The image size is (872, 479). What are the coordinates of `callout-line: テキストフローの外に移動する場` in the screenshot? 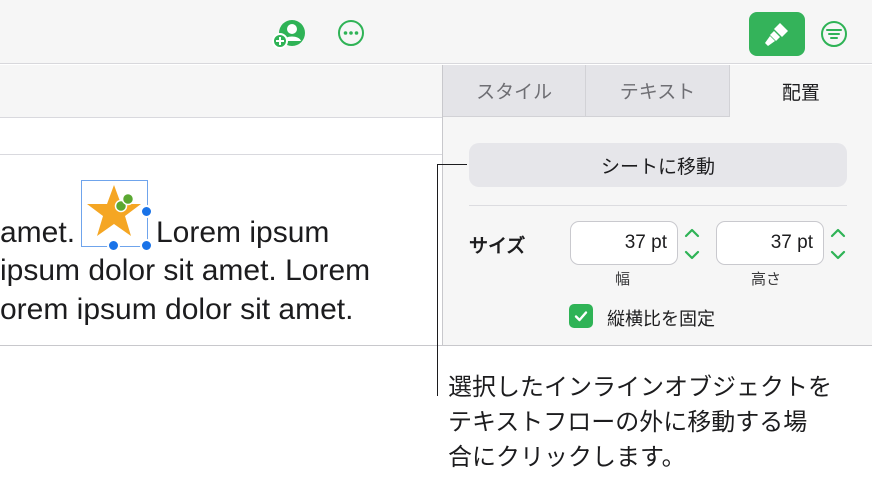 It's located at (628, 422).